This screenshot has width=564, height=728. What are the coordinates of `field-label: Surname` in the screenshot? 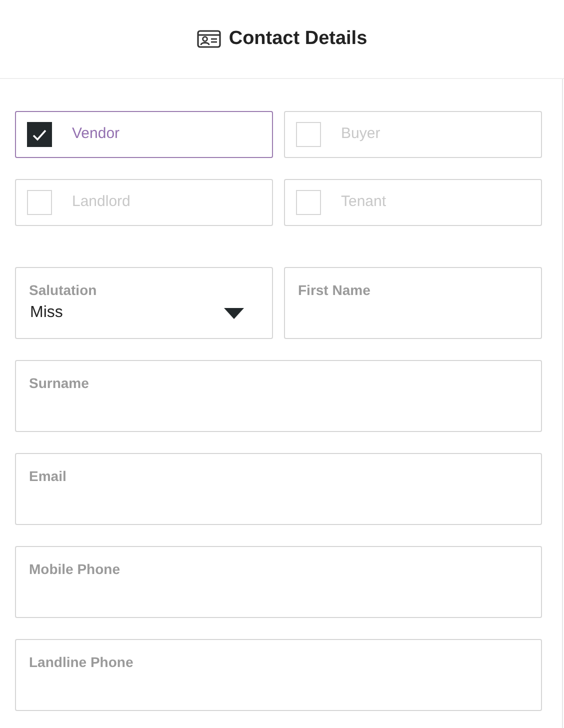 It's located at (59, 383).